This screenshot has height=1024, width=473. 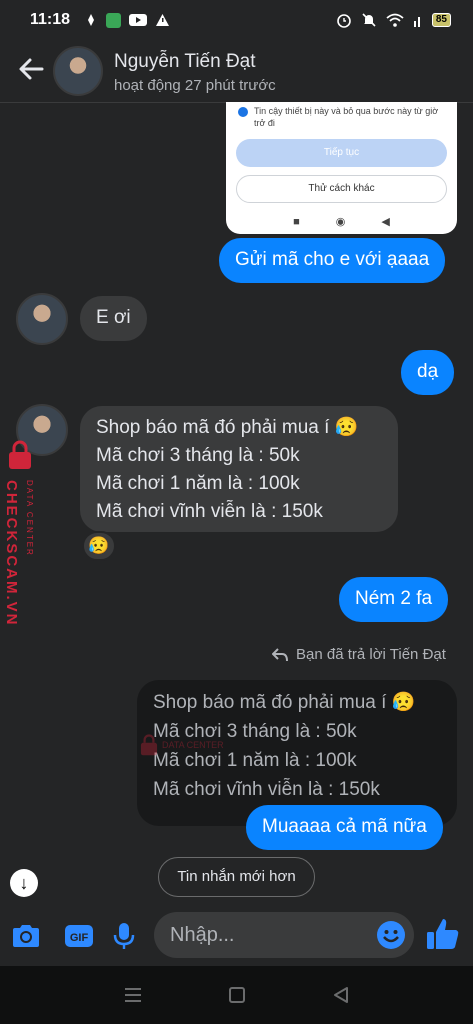 What do you see at coordinates (296, 221) in the screenshot?
I see `square-icon: ■` at bounding box center [296, 221].